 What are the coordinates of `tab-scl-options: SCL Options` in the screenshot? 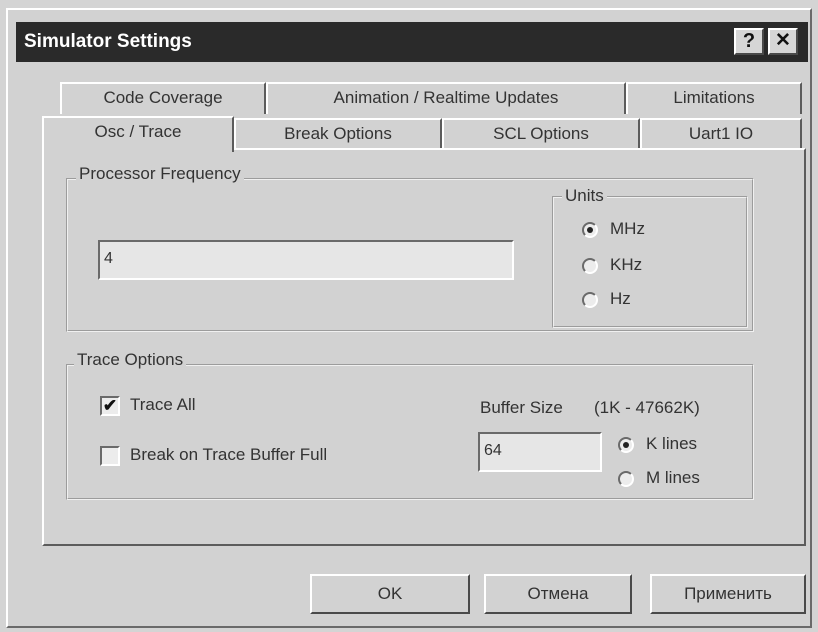 It's located at (541, 134).